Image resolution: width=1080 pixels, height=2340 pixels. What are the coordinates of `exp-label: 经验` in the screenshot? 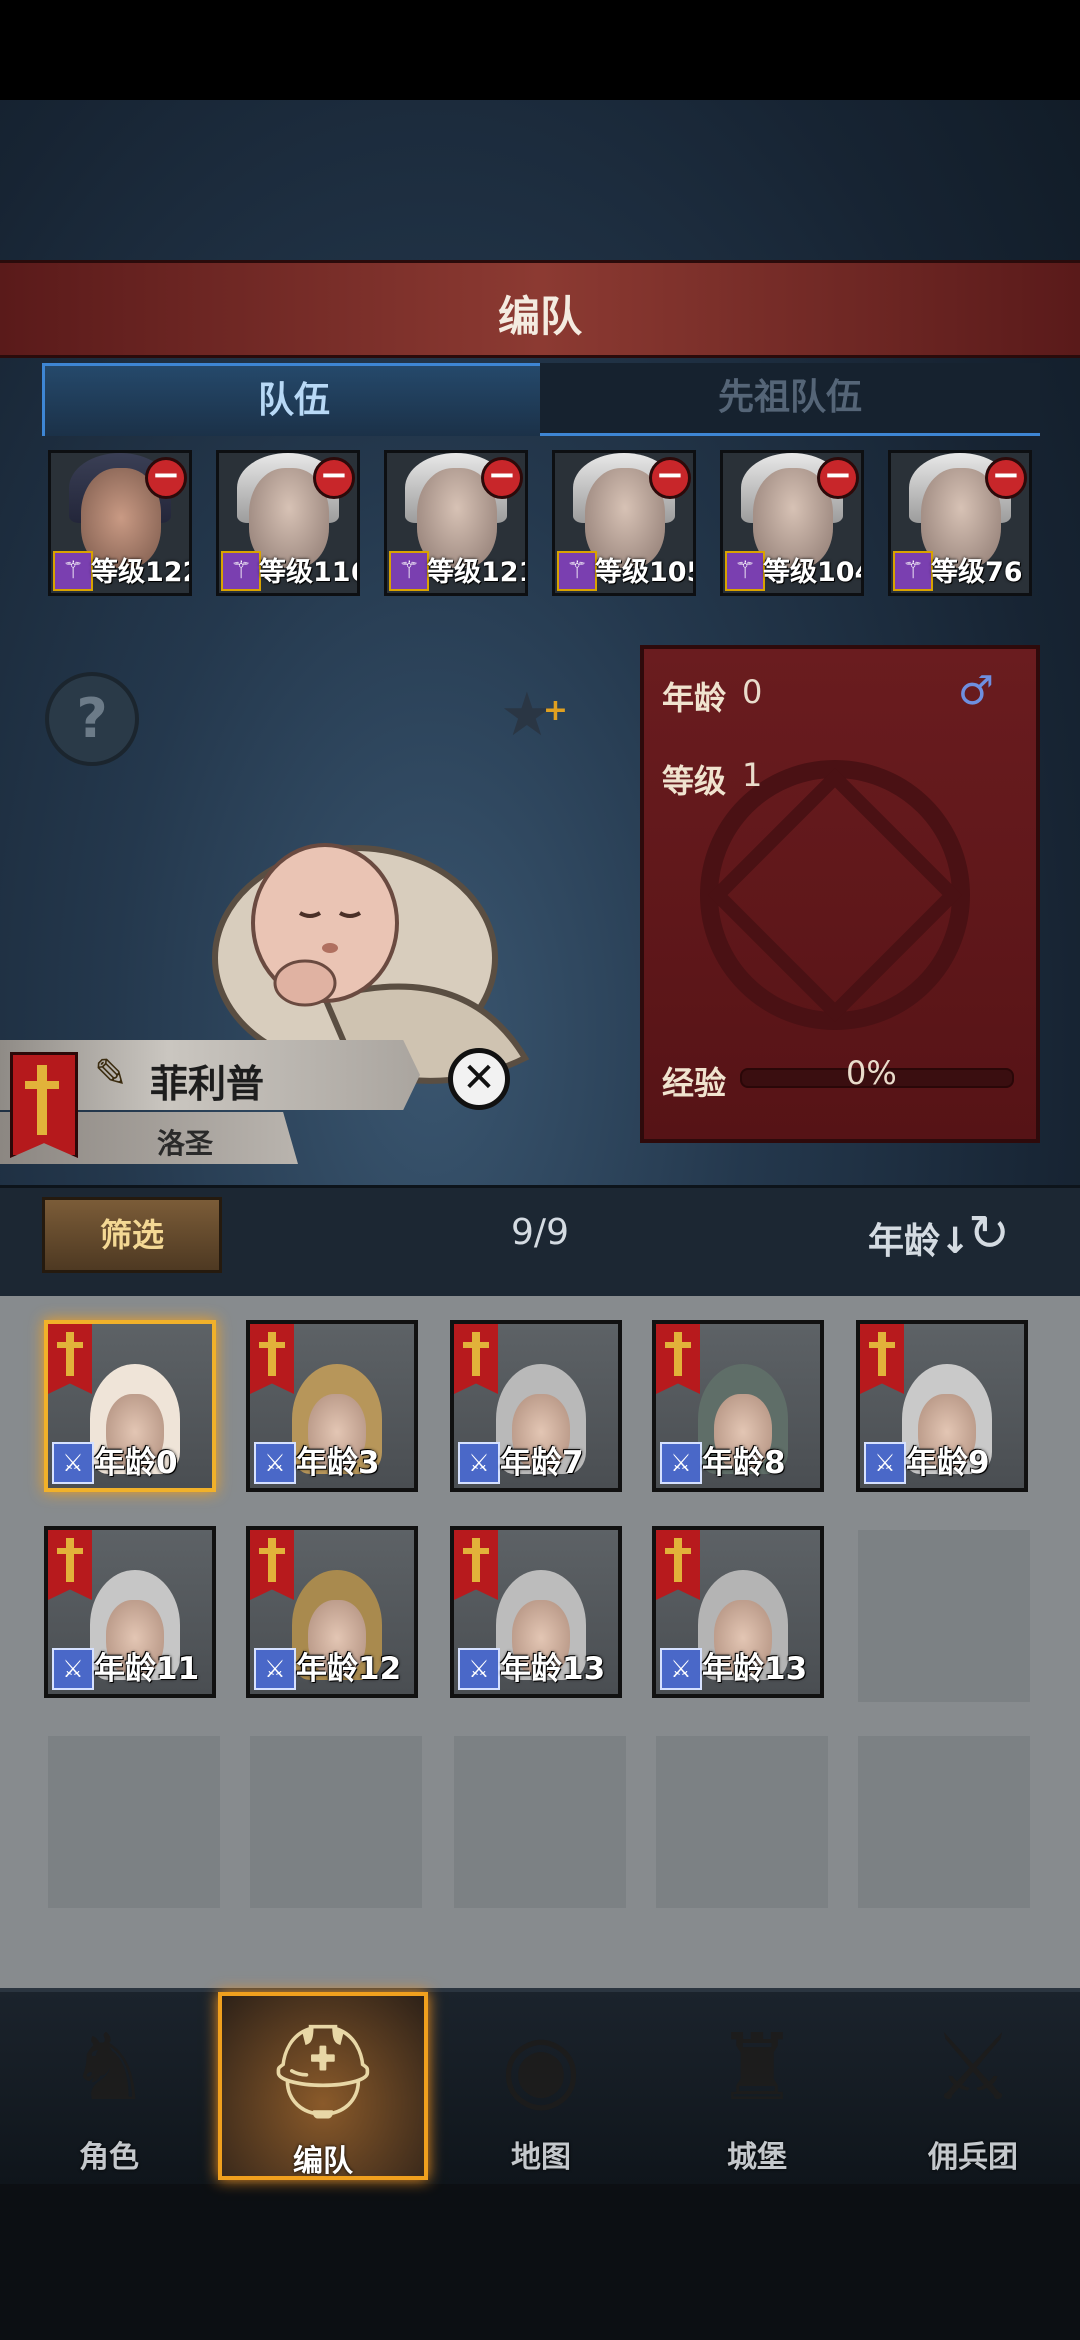 It's located at (694, 1083).